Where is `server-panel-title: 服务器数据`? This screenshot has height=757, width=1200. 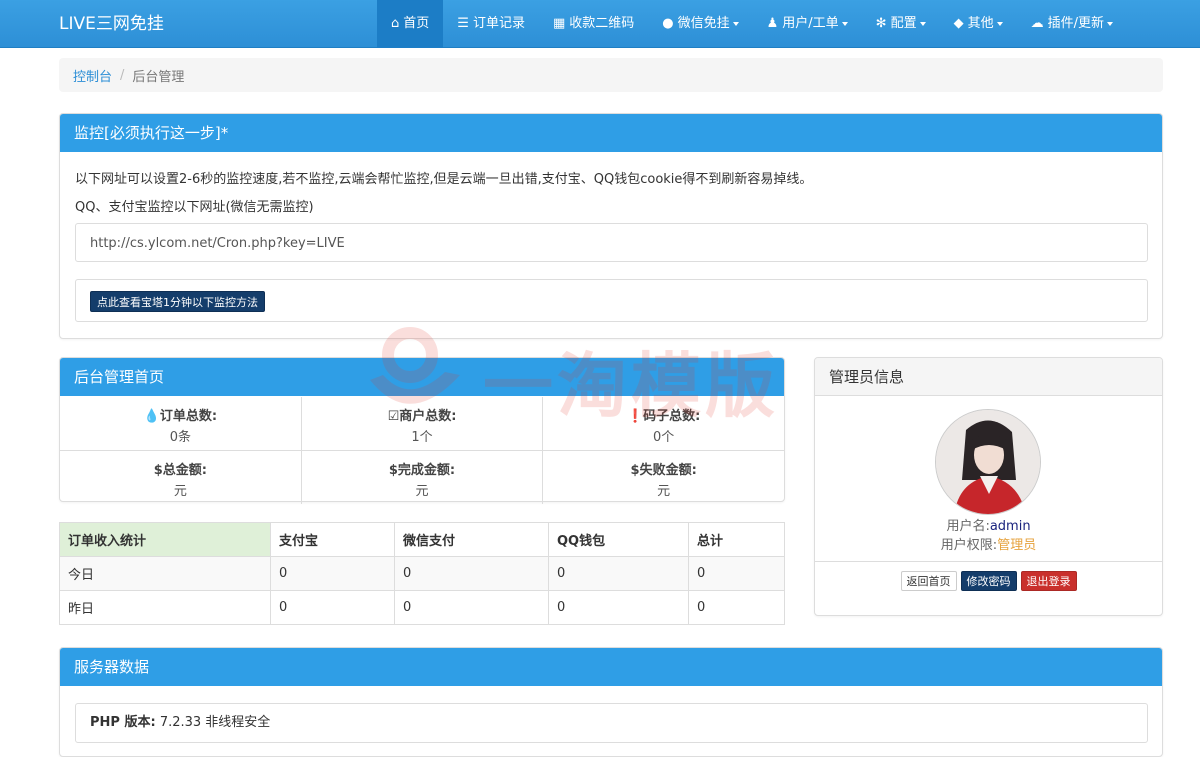
server-panel-title: 服务器数据 is located at coordinates (611, 667).